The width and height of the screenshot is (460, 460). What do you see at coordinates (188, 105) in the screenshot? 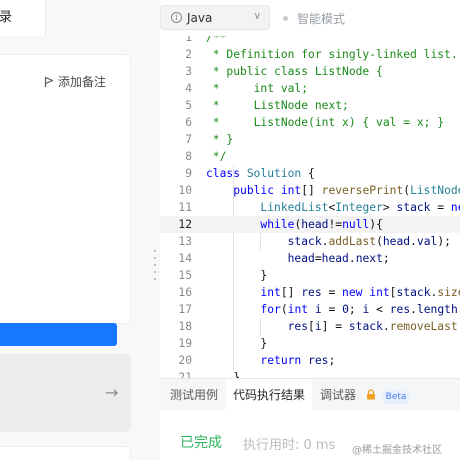
I see `line-number: 5` at bounding box center [188, 105].